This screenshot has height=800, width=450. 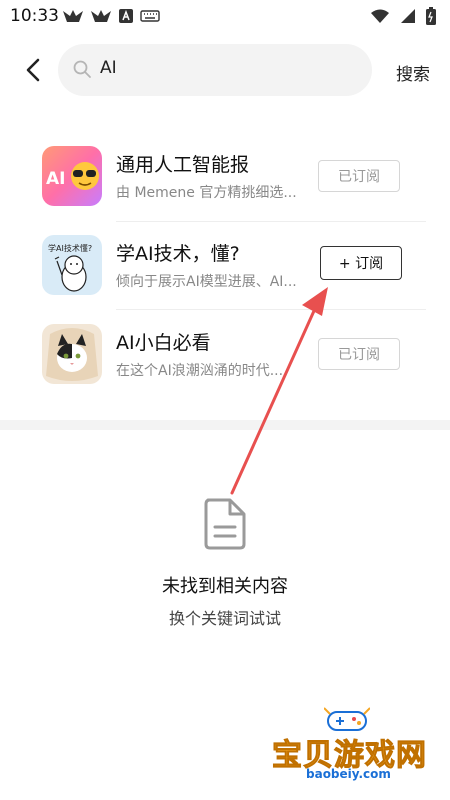 I want to click on thumb-caption: 学AI技术懂?, so click(x=70, y=248).